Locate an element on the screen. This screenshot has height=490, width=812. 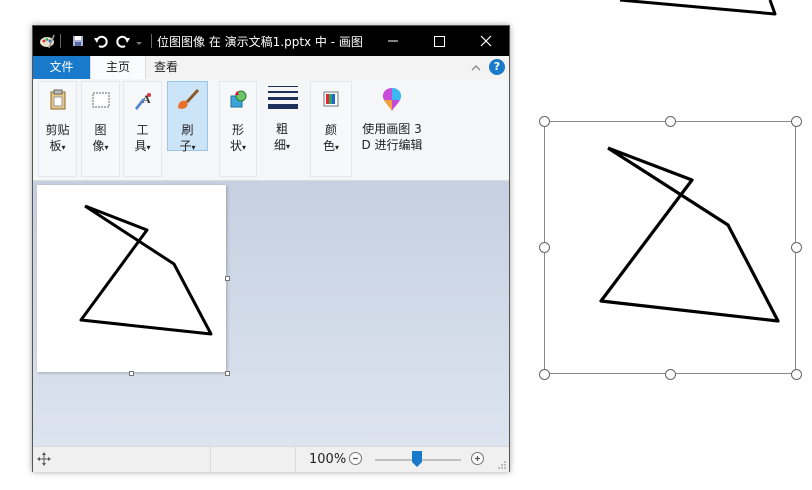
tab-view: 查看 is located at coordinates (166, 67).